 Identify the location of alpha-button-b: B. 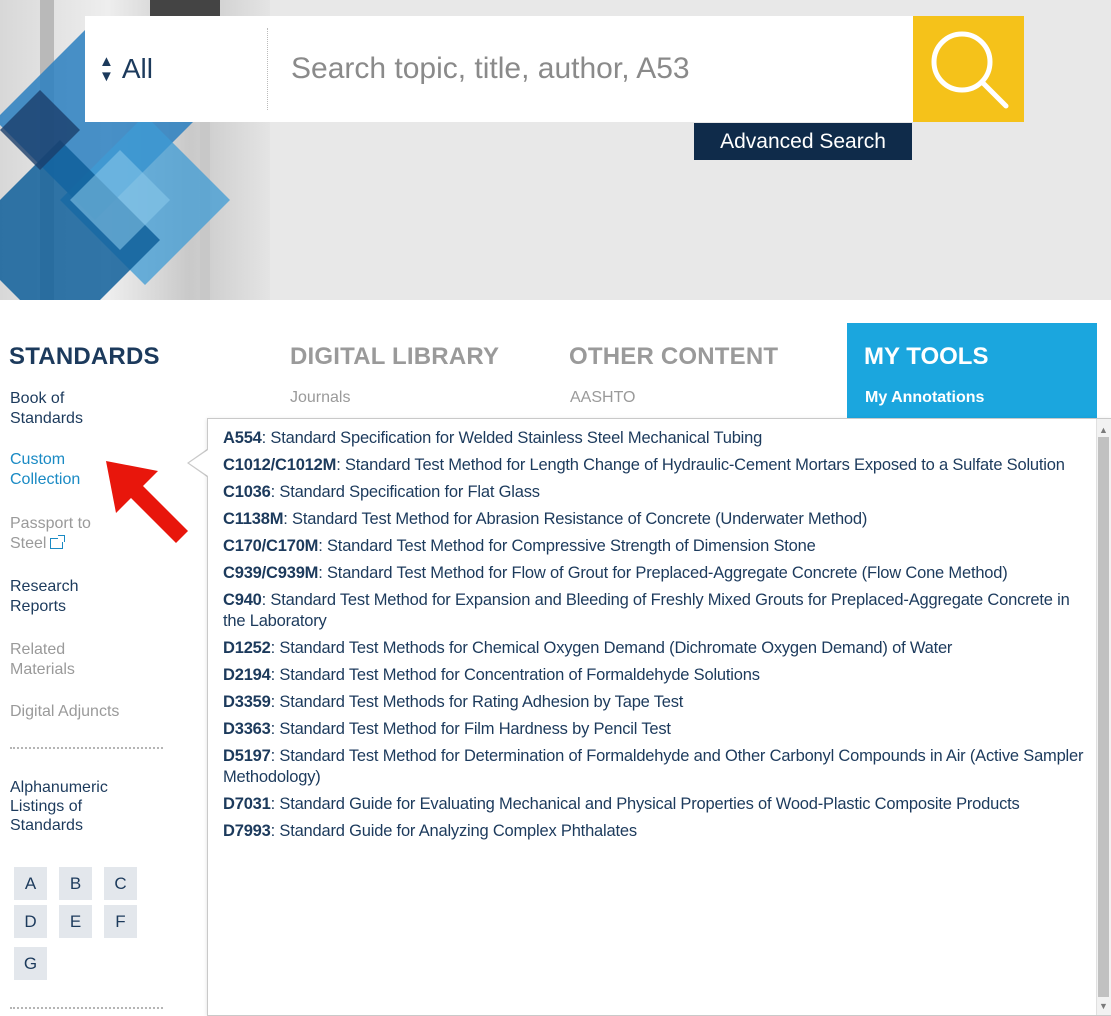
(75, 883).